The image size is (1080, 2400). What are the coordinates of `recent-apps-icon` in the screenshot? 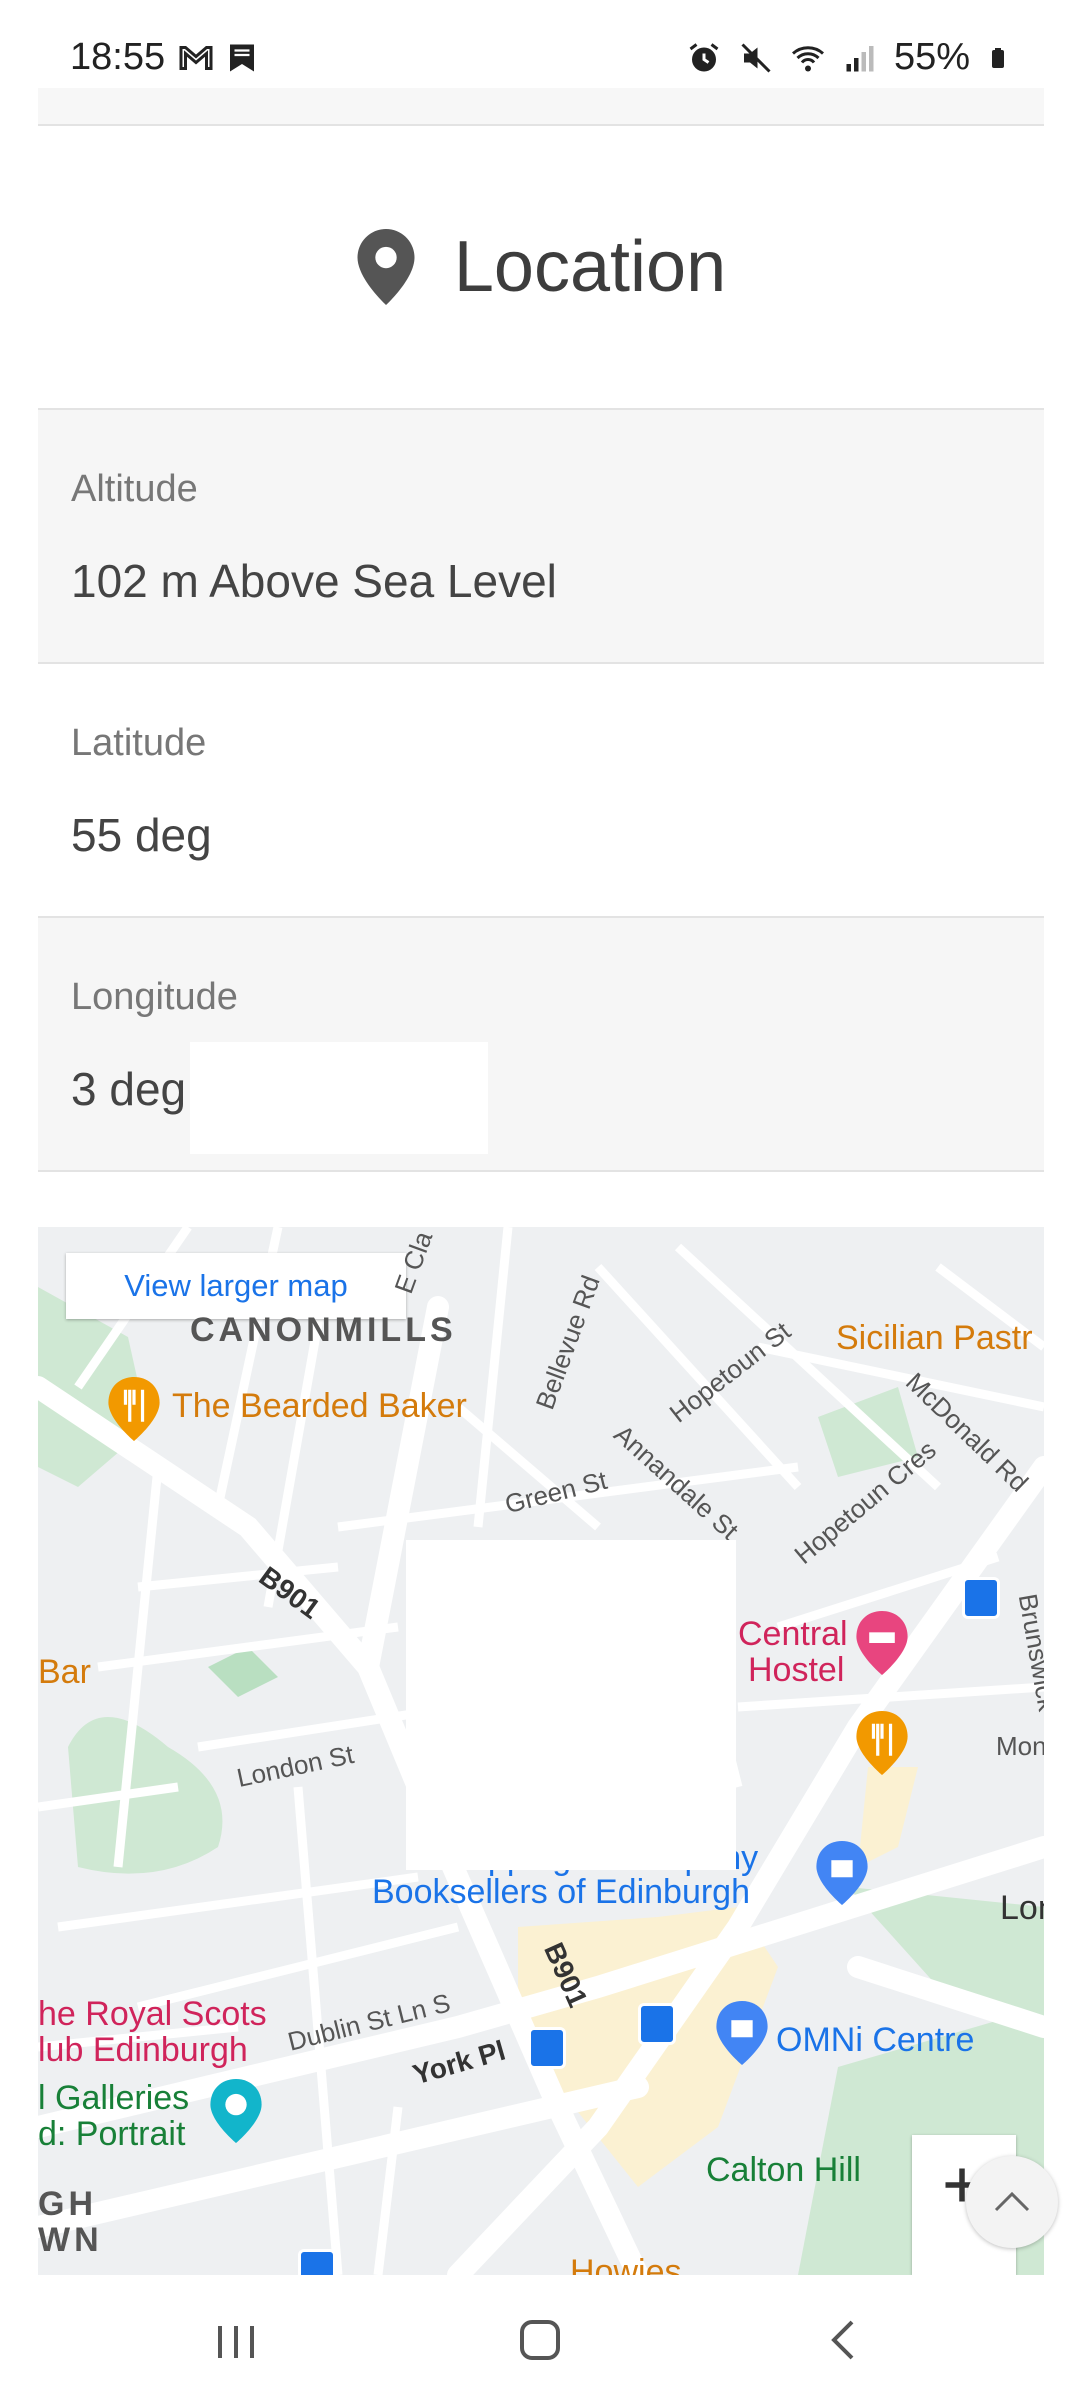 It's located at (236, 2340).